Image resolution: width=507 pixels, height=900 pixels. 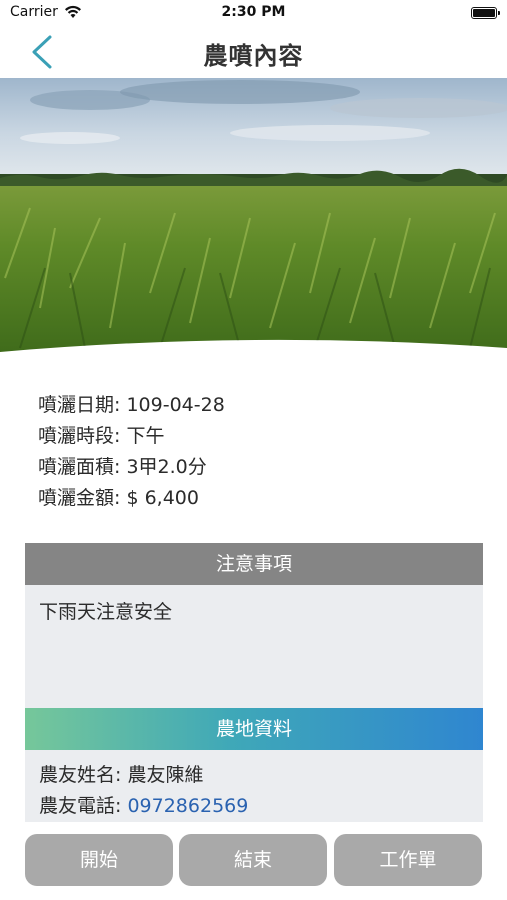 I want to click on spray-amount-label: 噴灑金額:, so click(x=79, y=498).